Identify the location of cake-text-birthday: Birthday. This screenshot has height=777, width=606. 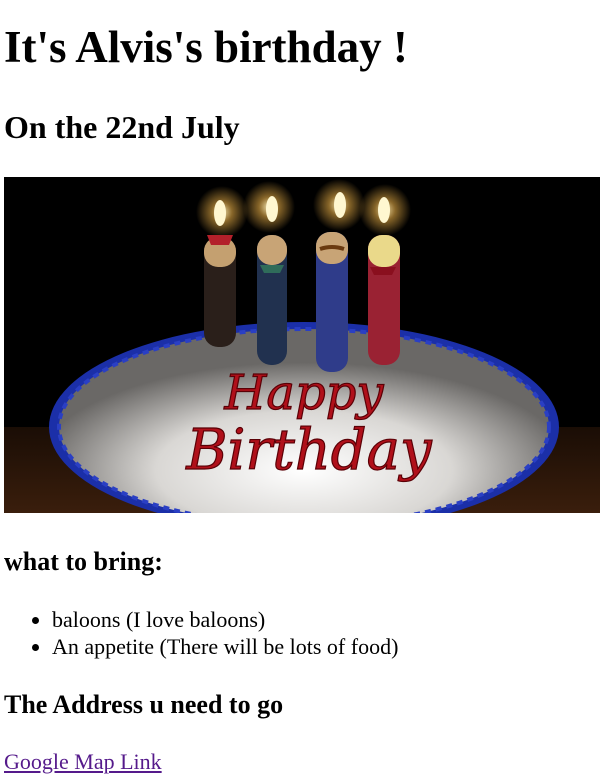
(309, 450).